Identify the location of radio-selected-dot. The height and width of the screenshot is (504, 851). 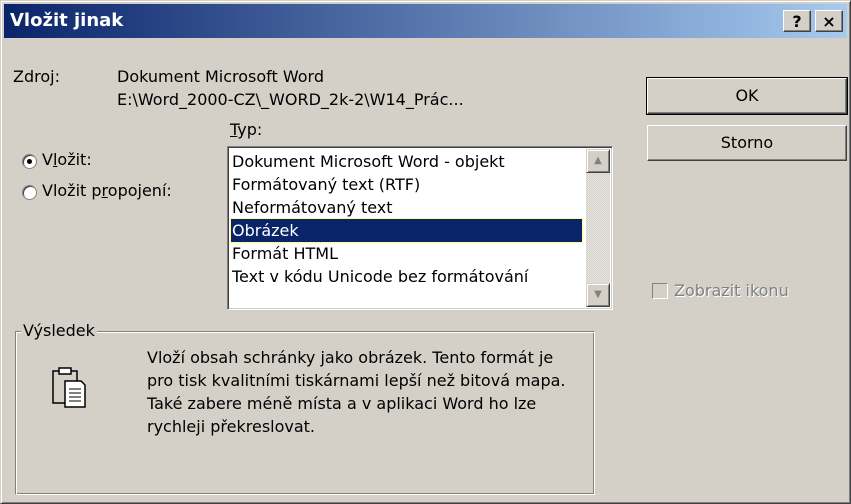
(29, 161).